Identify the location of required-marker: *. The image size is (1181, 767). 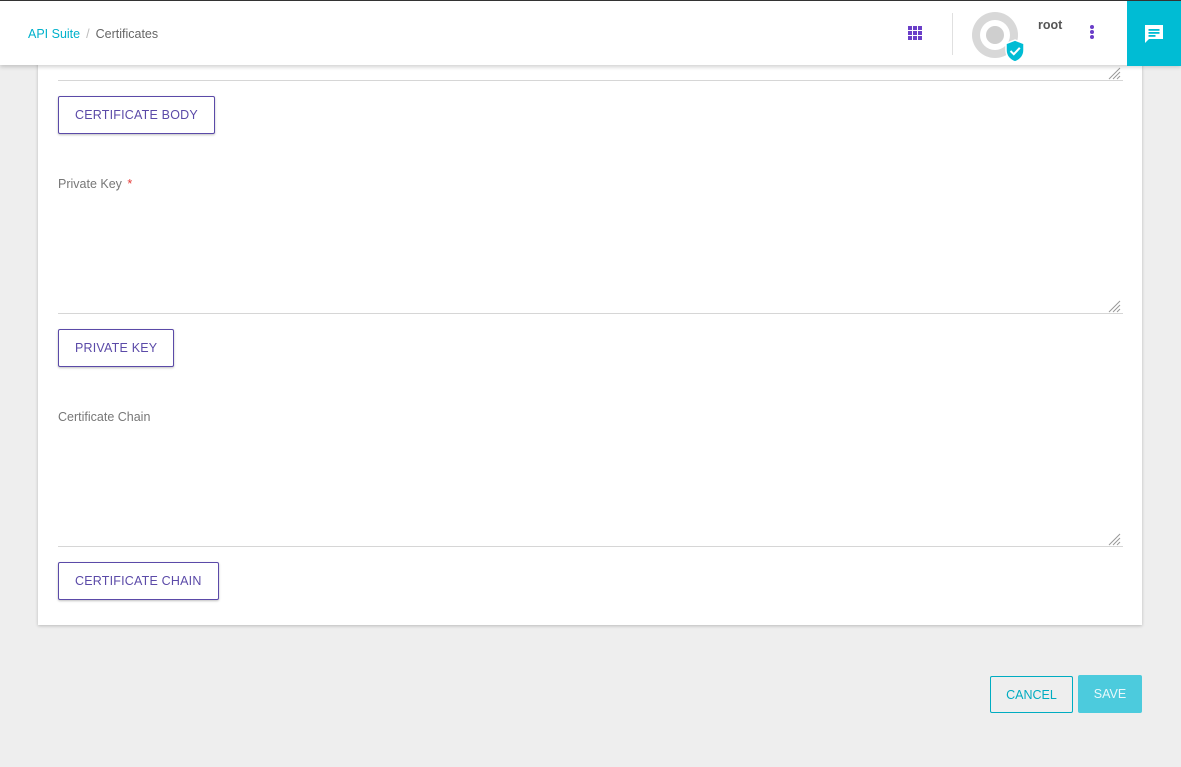
(130, 184).